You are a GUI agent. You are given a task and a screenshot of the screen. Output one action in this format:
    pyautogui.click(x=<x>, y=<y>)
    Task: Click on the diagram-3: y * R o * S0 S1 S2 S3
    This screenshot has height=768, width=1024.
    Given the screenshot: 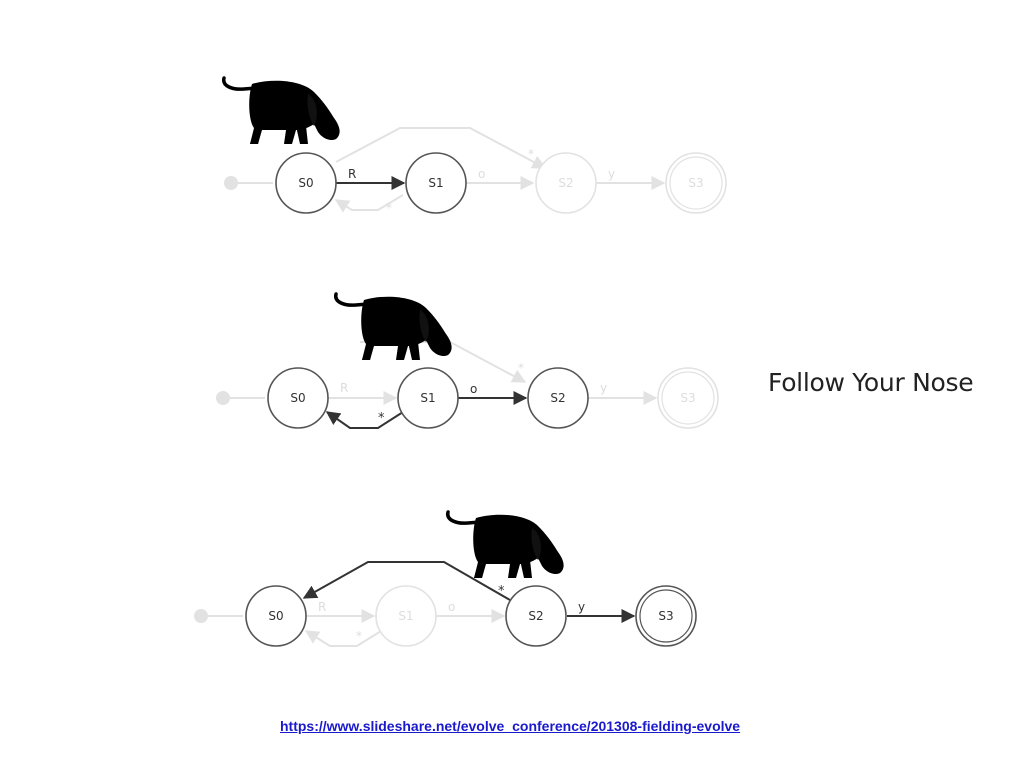 What is the action you would take?
    pyautogui.click(x=445, y=578)
    